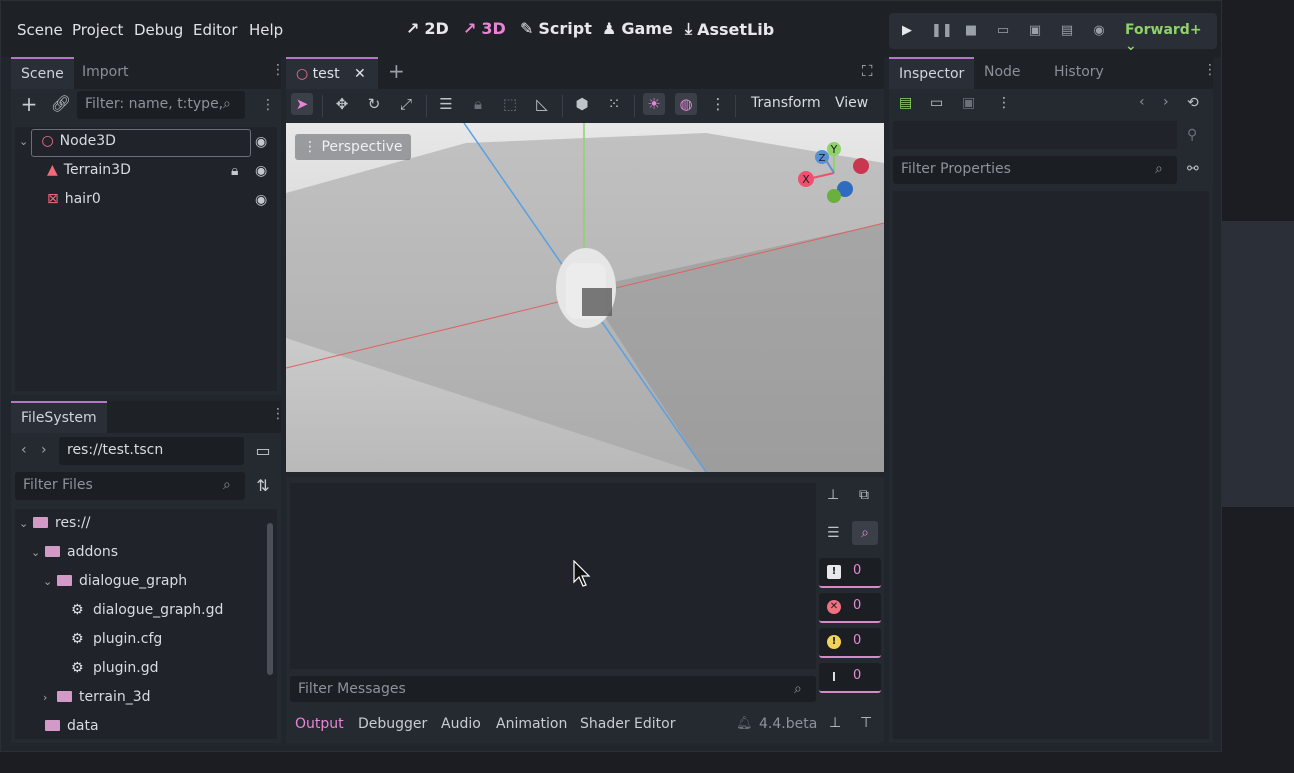  Describe the element at coordinates (850, 678) in the screenshot. I see `editor-message-counter: ǀ0` at that location.